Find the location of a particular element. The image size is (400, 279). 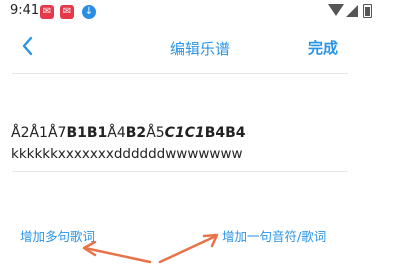

arrow-right-icon is located at coordinates (188, 249).